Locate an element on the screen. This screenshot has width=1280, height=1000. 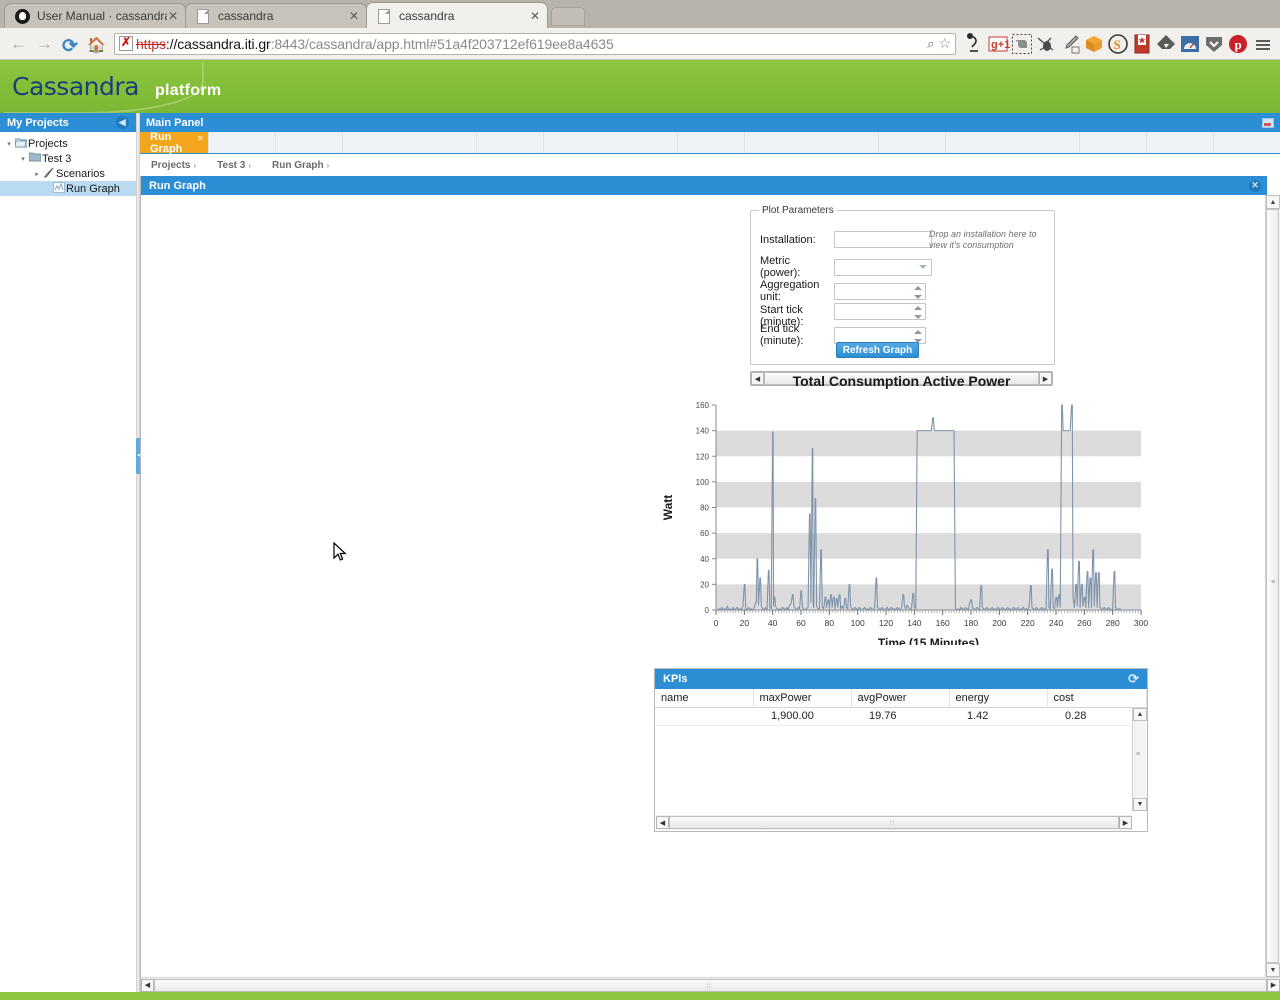
skitch-icon: S is located at coordinates (1118, 44).